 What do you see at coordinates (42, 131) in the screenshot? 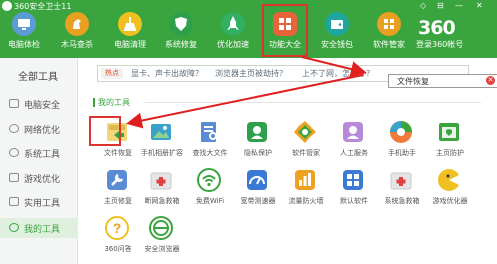
I see `sidebar-item-label: 网络优化` at bounding box center [42, 131].